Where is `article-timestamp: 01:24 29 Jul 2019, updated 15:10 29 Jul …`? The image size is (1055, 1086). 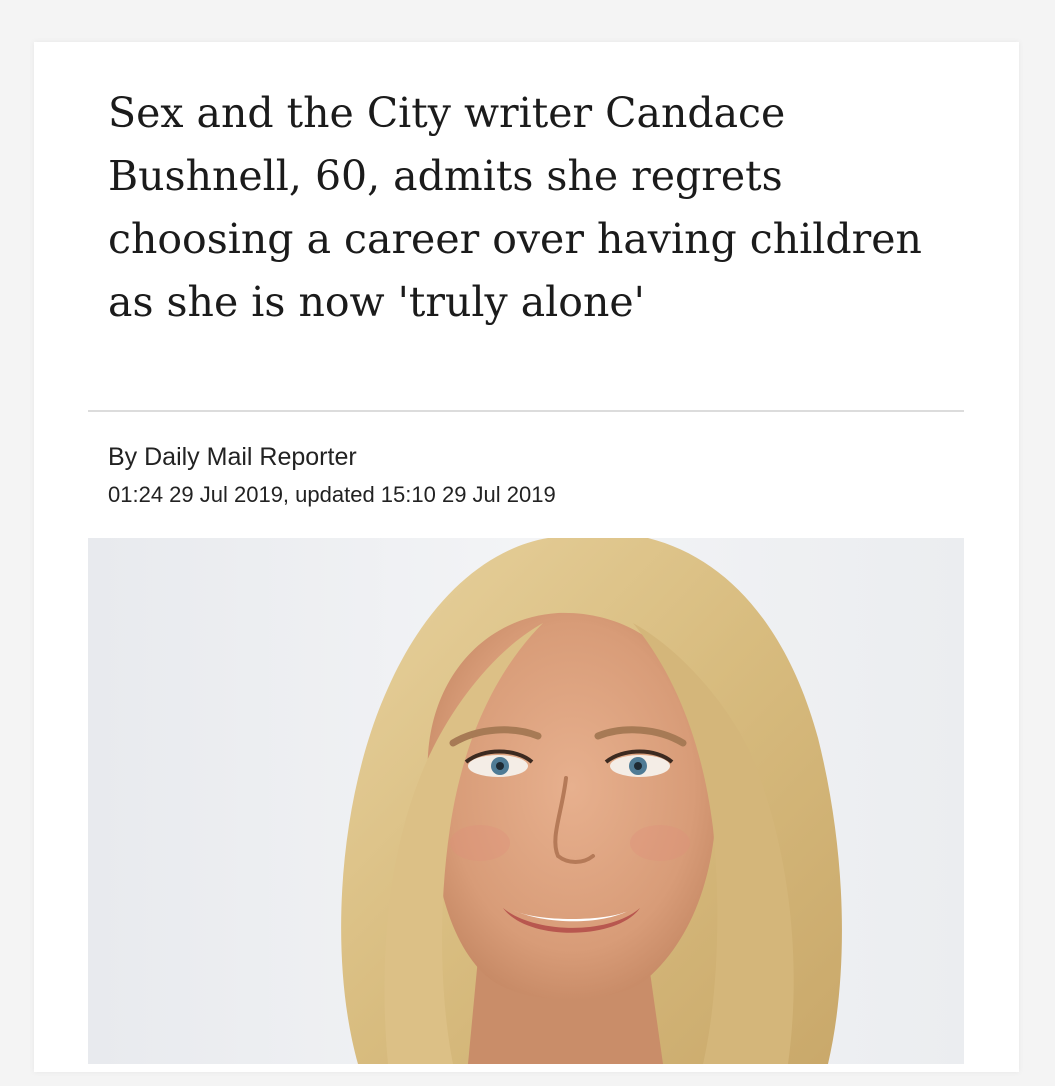 article-timestamp: 01:24 29 Jul 2019, updated 15:10 29 Jul … is located at coordinates (332, 494).